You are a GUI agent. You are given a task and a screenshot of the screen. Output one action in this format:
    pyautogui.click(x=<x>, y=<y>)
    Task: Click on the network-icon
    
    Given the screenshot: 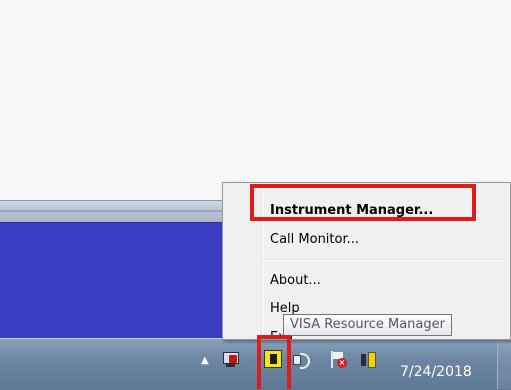 What is the action you would take?
    pyautogui.click(x=231, y=359)
    